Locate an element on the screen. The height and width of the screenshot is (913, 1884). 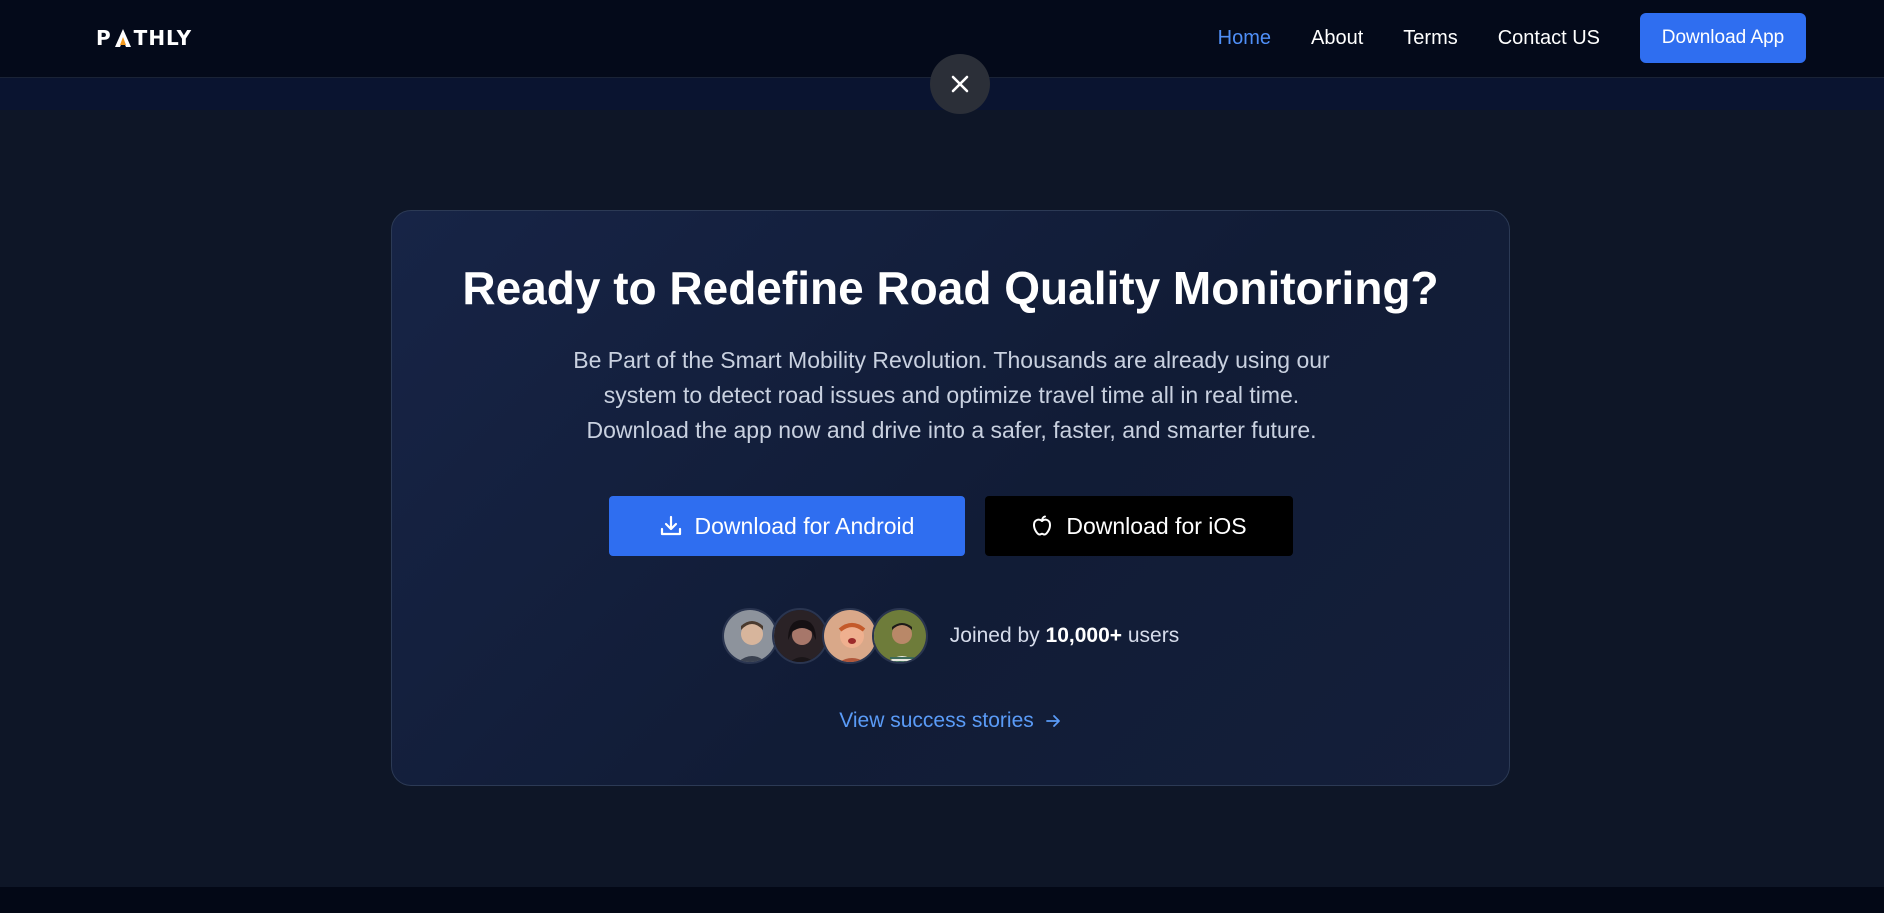
download-icon is located at coordinates (670, 525).